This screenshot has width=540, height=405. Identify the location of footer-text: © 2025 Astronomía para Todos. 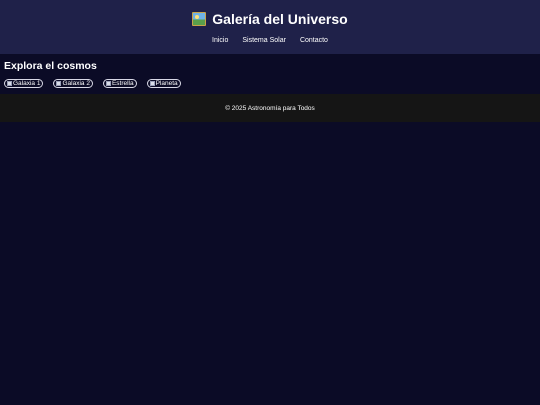
(270, 108).